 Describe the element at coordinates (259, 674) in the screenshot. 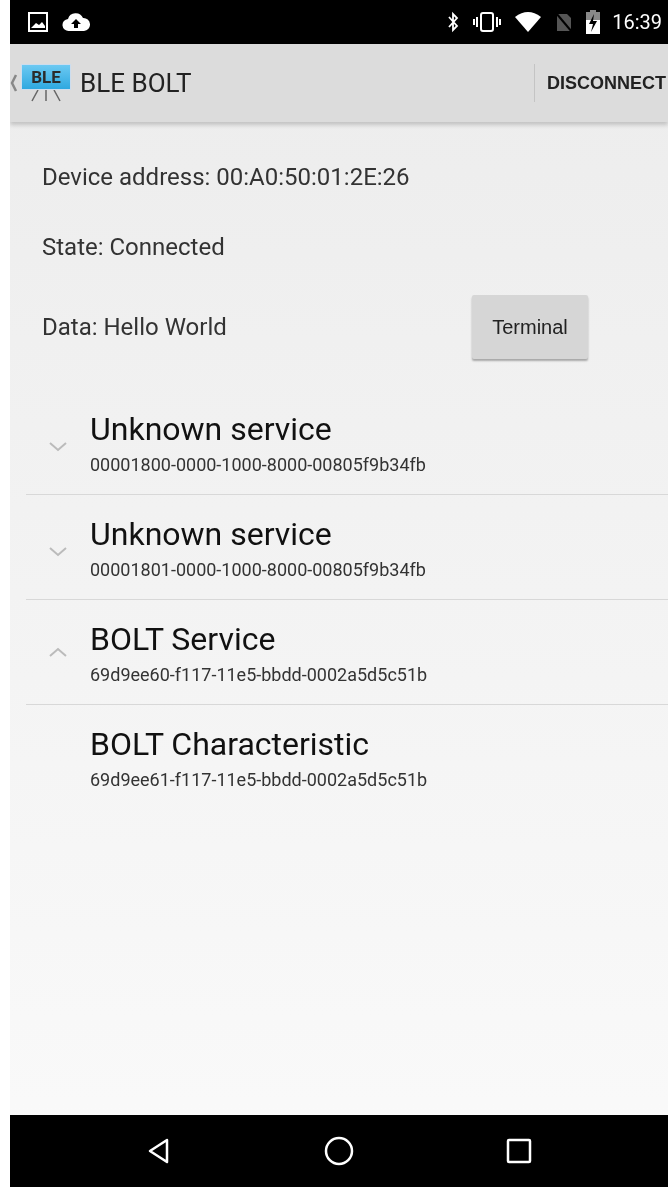

I see `uuid-text: 69d9ee60-f117-11e5-bbdd-0002a5d5c51b` at that location.